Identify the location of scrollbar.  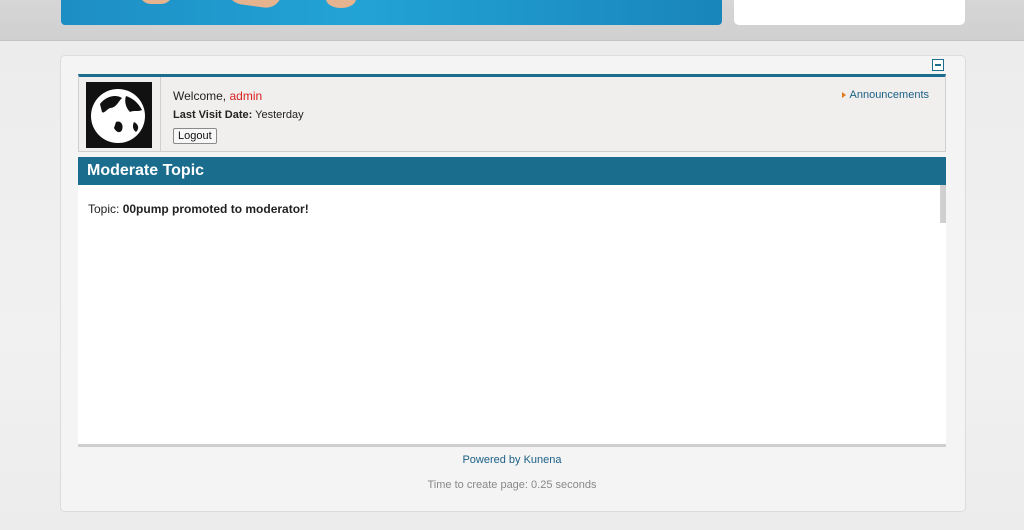
(939, 204).